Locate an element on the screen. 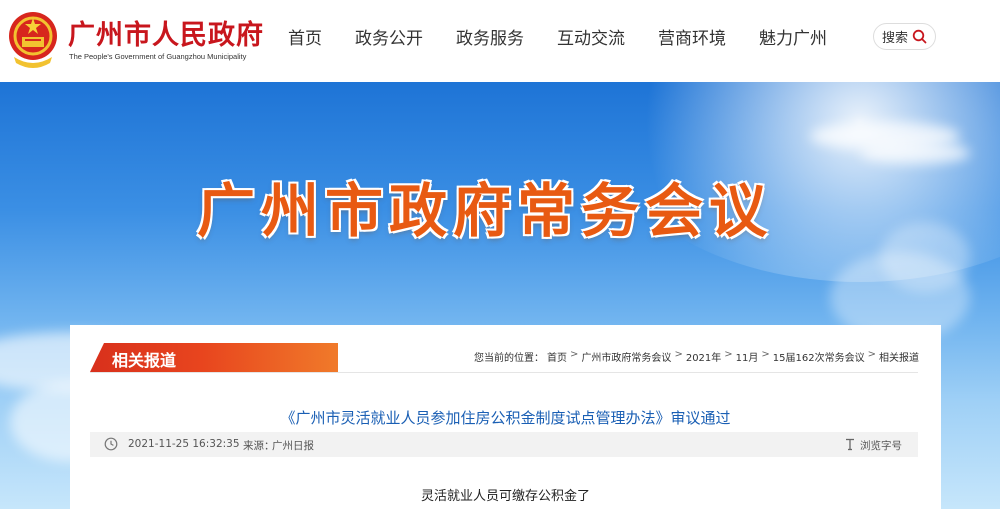  banner-title: 广州市政府常务会议 is located at coordinates (484, 211).